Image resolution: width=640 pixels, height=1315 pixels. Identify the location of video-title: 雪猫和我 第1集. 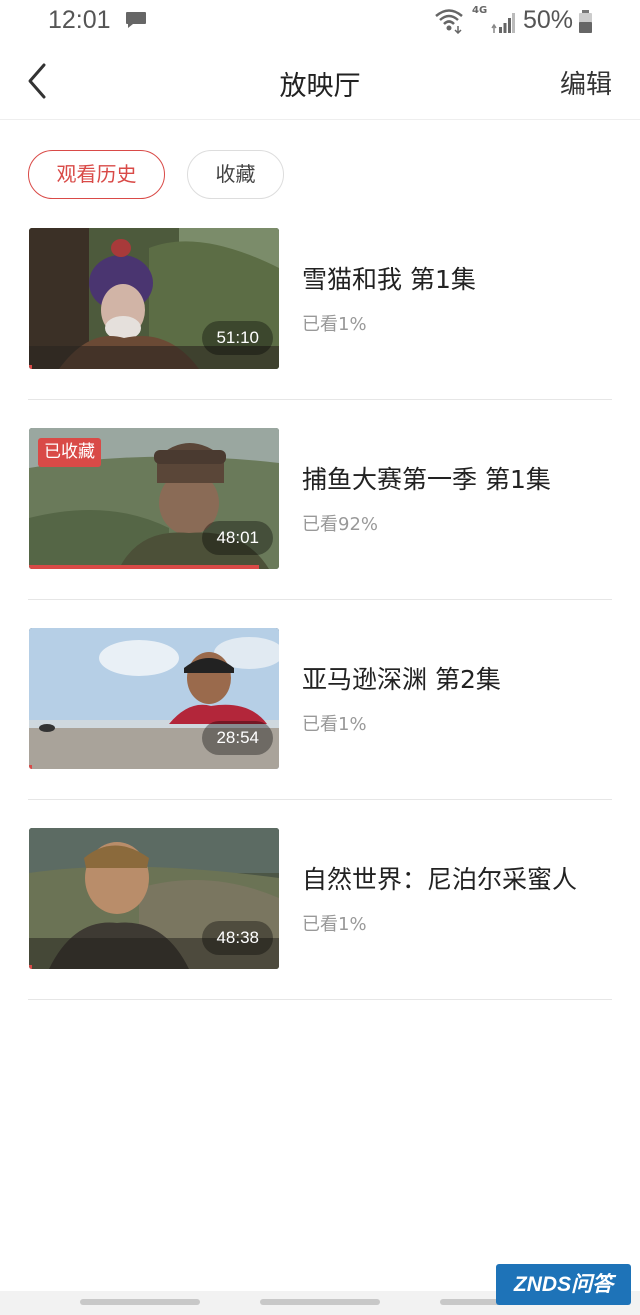
(389, 279).